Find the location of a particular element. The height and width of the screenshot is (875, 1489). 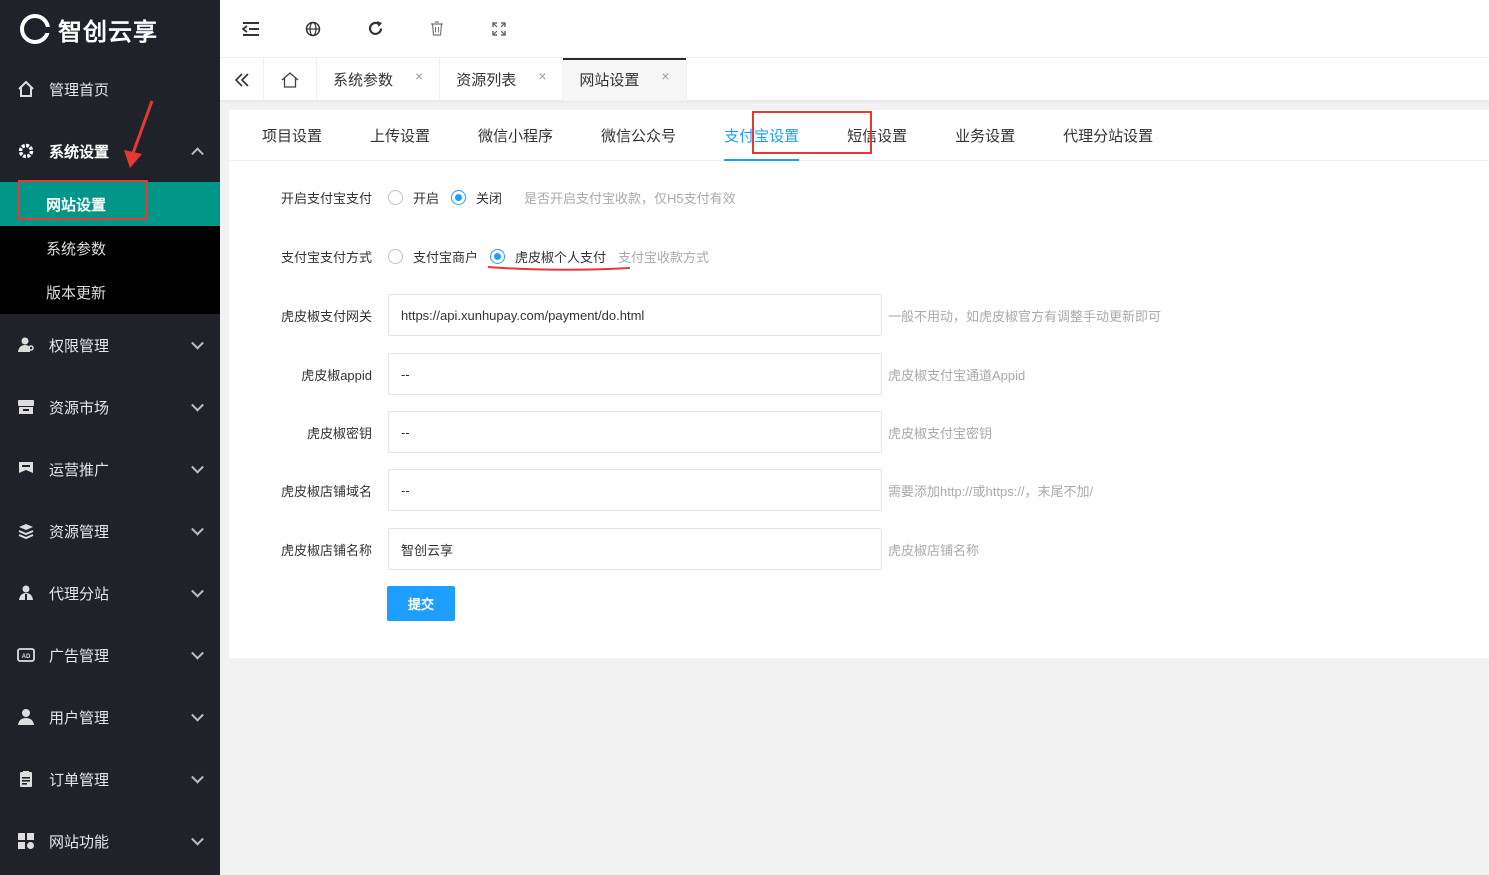

radio-enable-on: 开启 is located at coordinates (413, 197).